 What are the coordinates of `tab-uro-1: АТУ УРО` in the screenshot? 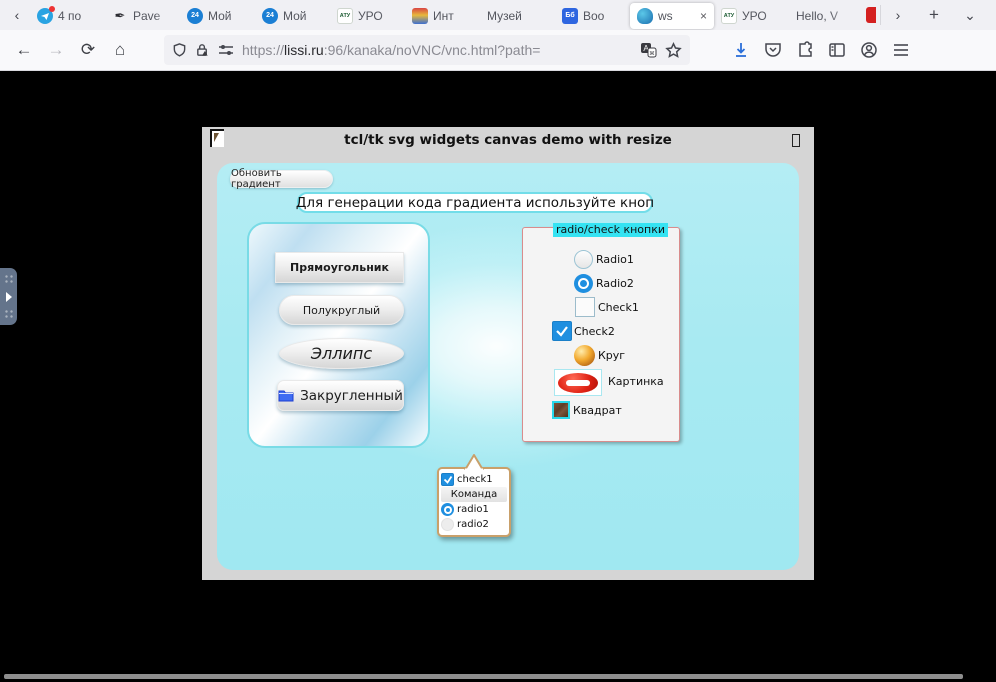 It's located at (367, 16).